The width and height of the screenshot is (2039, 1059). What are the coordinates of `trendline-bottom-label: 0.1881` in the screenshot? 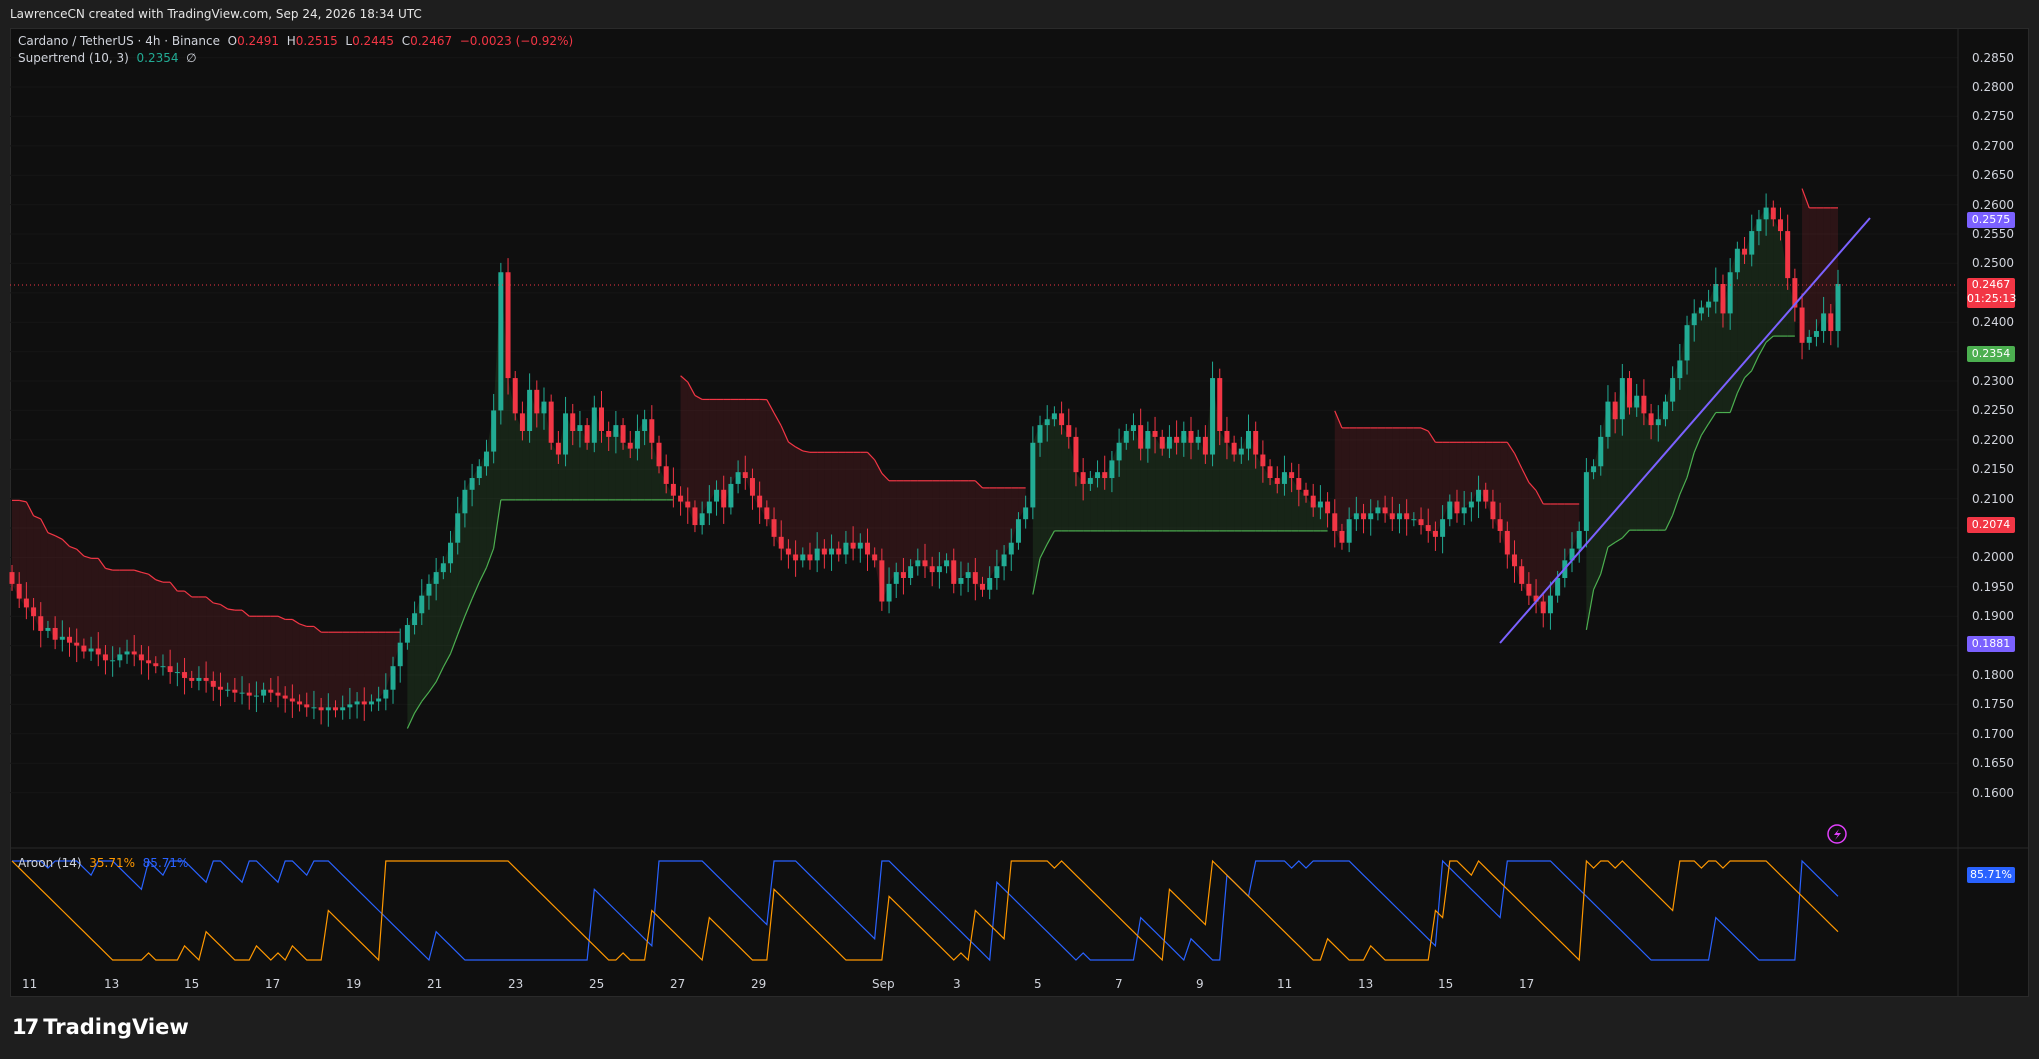 It's located at (1991, 644).